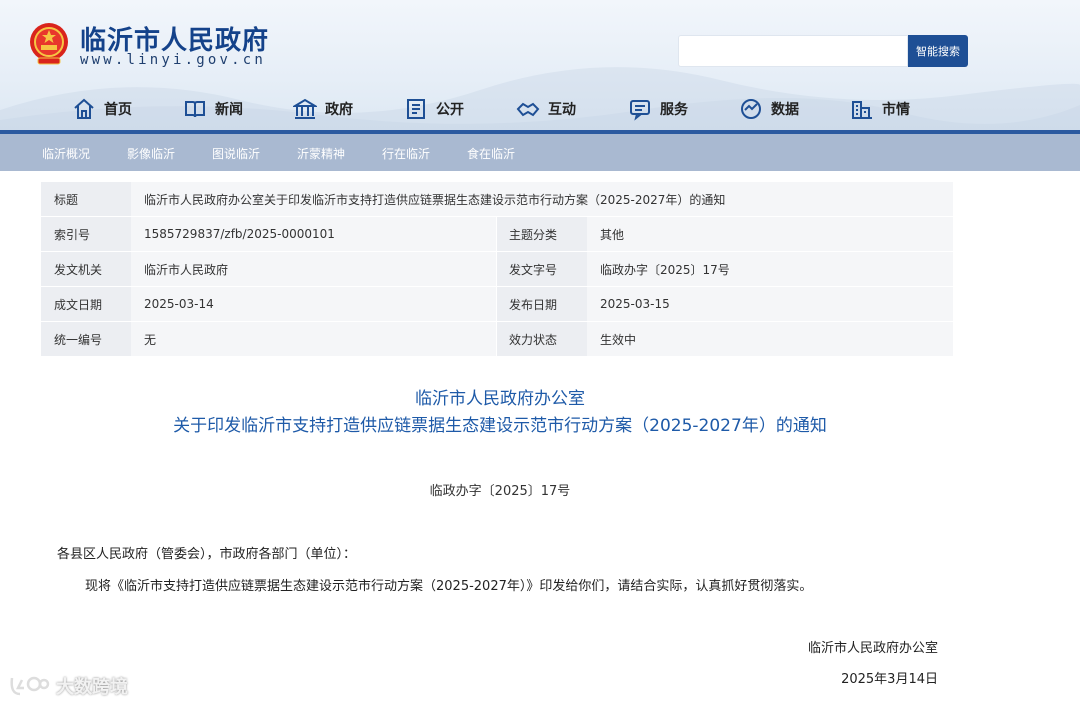 The width and height of the screenshot is (1080, 706). Describe the element at coordinates (173, 60) in the screenshot. I see `site-url: www.linyi.gov.cn` at that location.